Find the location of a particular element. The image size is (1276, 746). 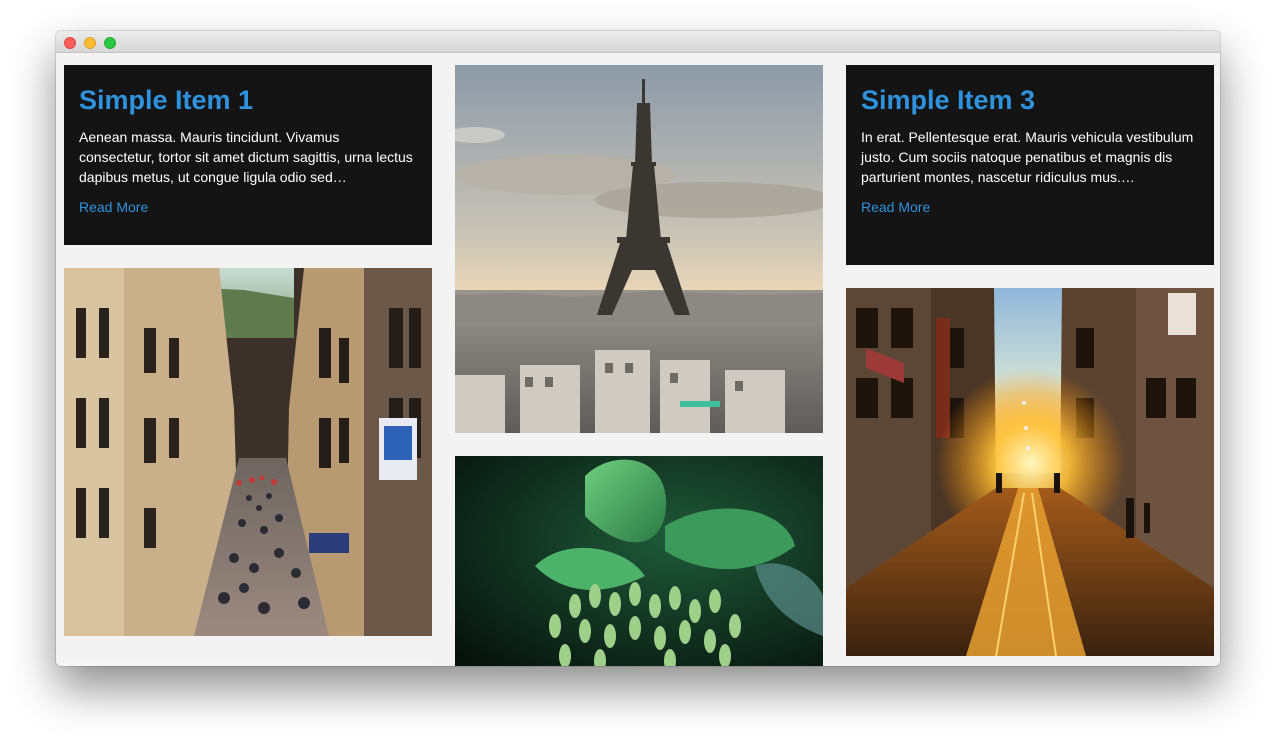

zoom-window-button is located at coordinates (110, 43).